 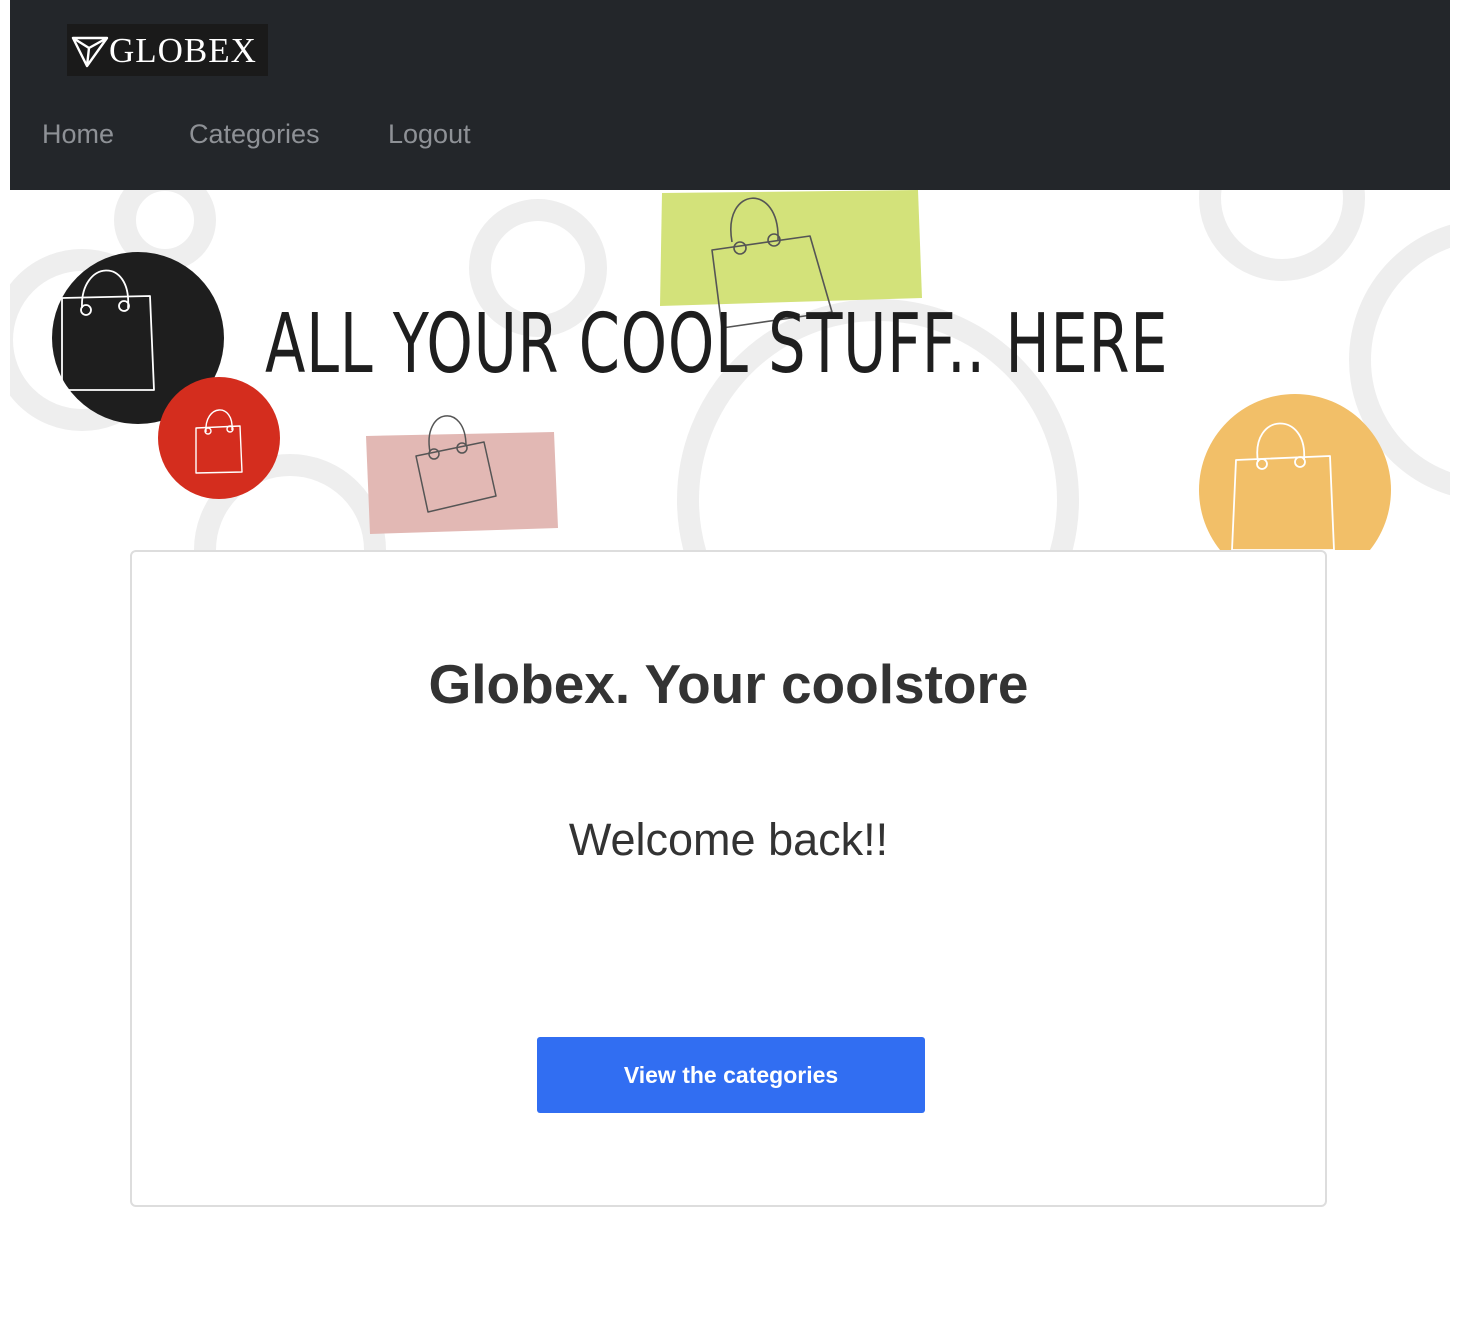 What do you see at coordinates (717, 344) in the screenshot?
I see `hero-headline: ALL YOUR COOL STUFF.. HERE` at bounding box center [717, 344].